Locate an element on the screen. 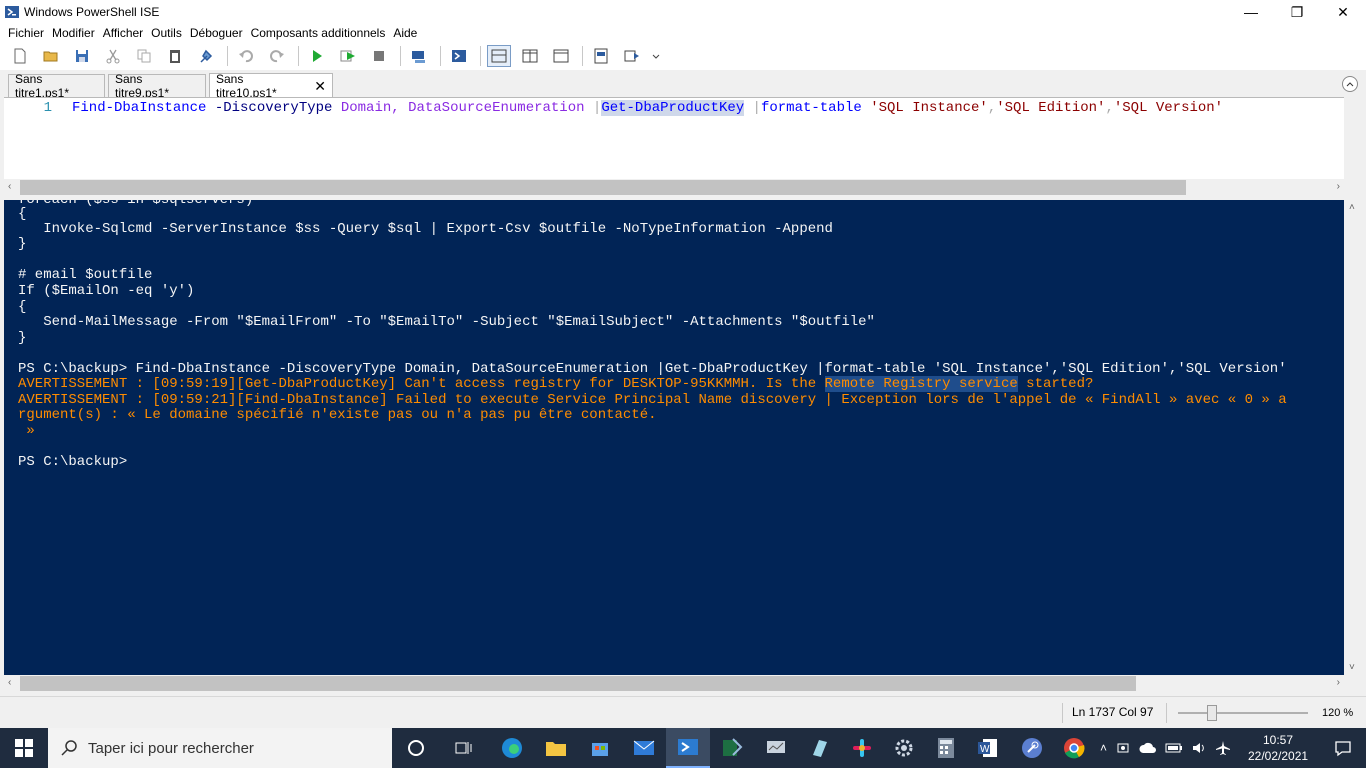 Image resolution: width=1366 pixels, height=768 pixels. new-file-icon is located at coordinates (20, 56).